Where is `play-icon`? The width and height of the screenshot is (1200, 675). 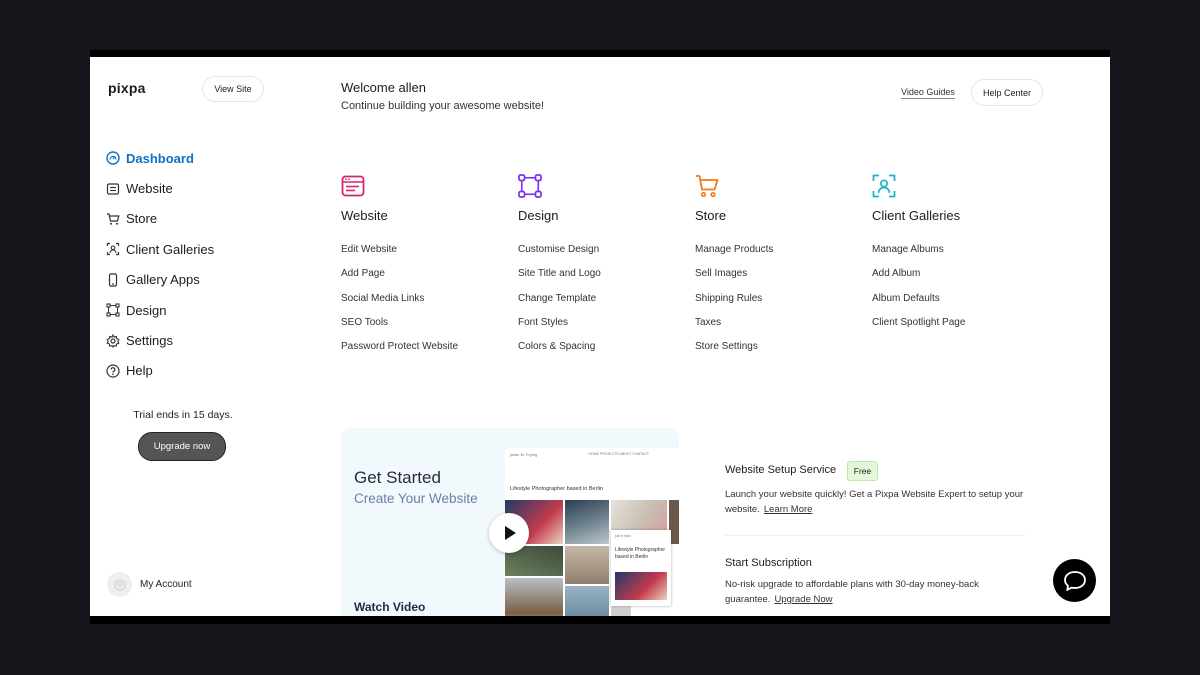 play-icon is located at coordinates (510, 533).